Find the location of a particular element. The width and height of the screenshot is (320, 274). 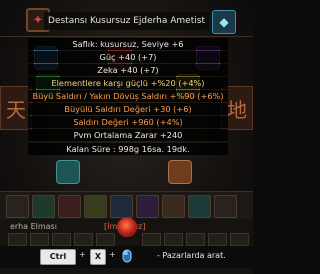

x-key: X is located at coordinates (98, 257).